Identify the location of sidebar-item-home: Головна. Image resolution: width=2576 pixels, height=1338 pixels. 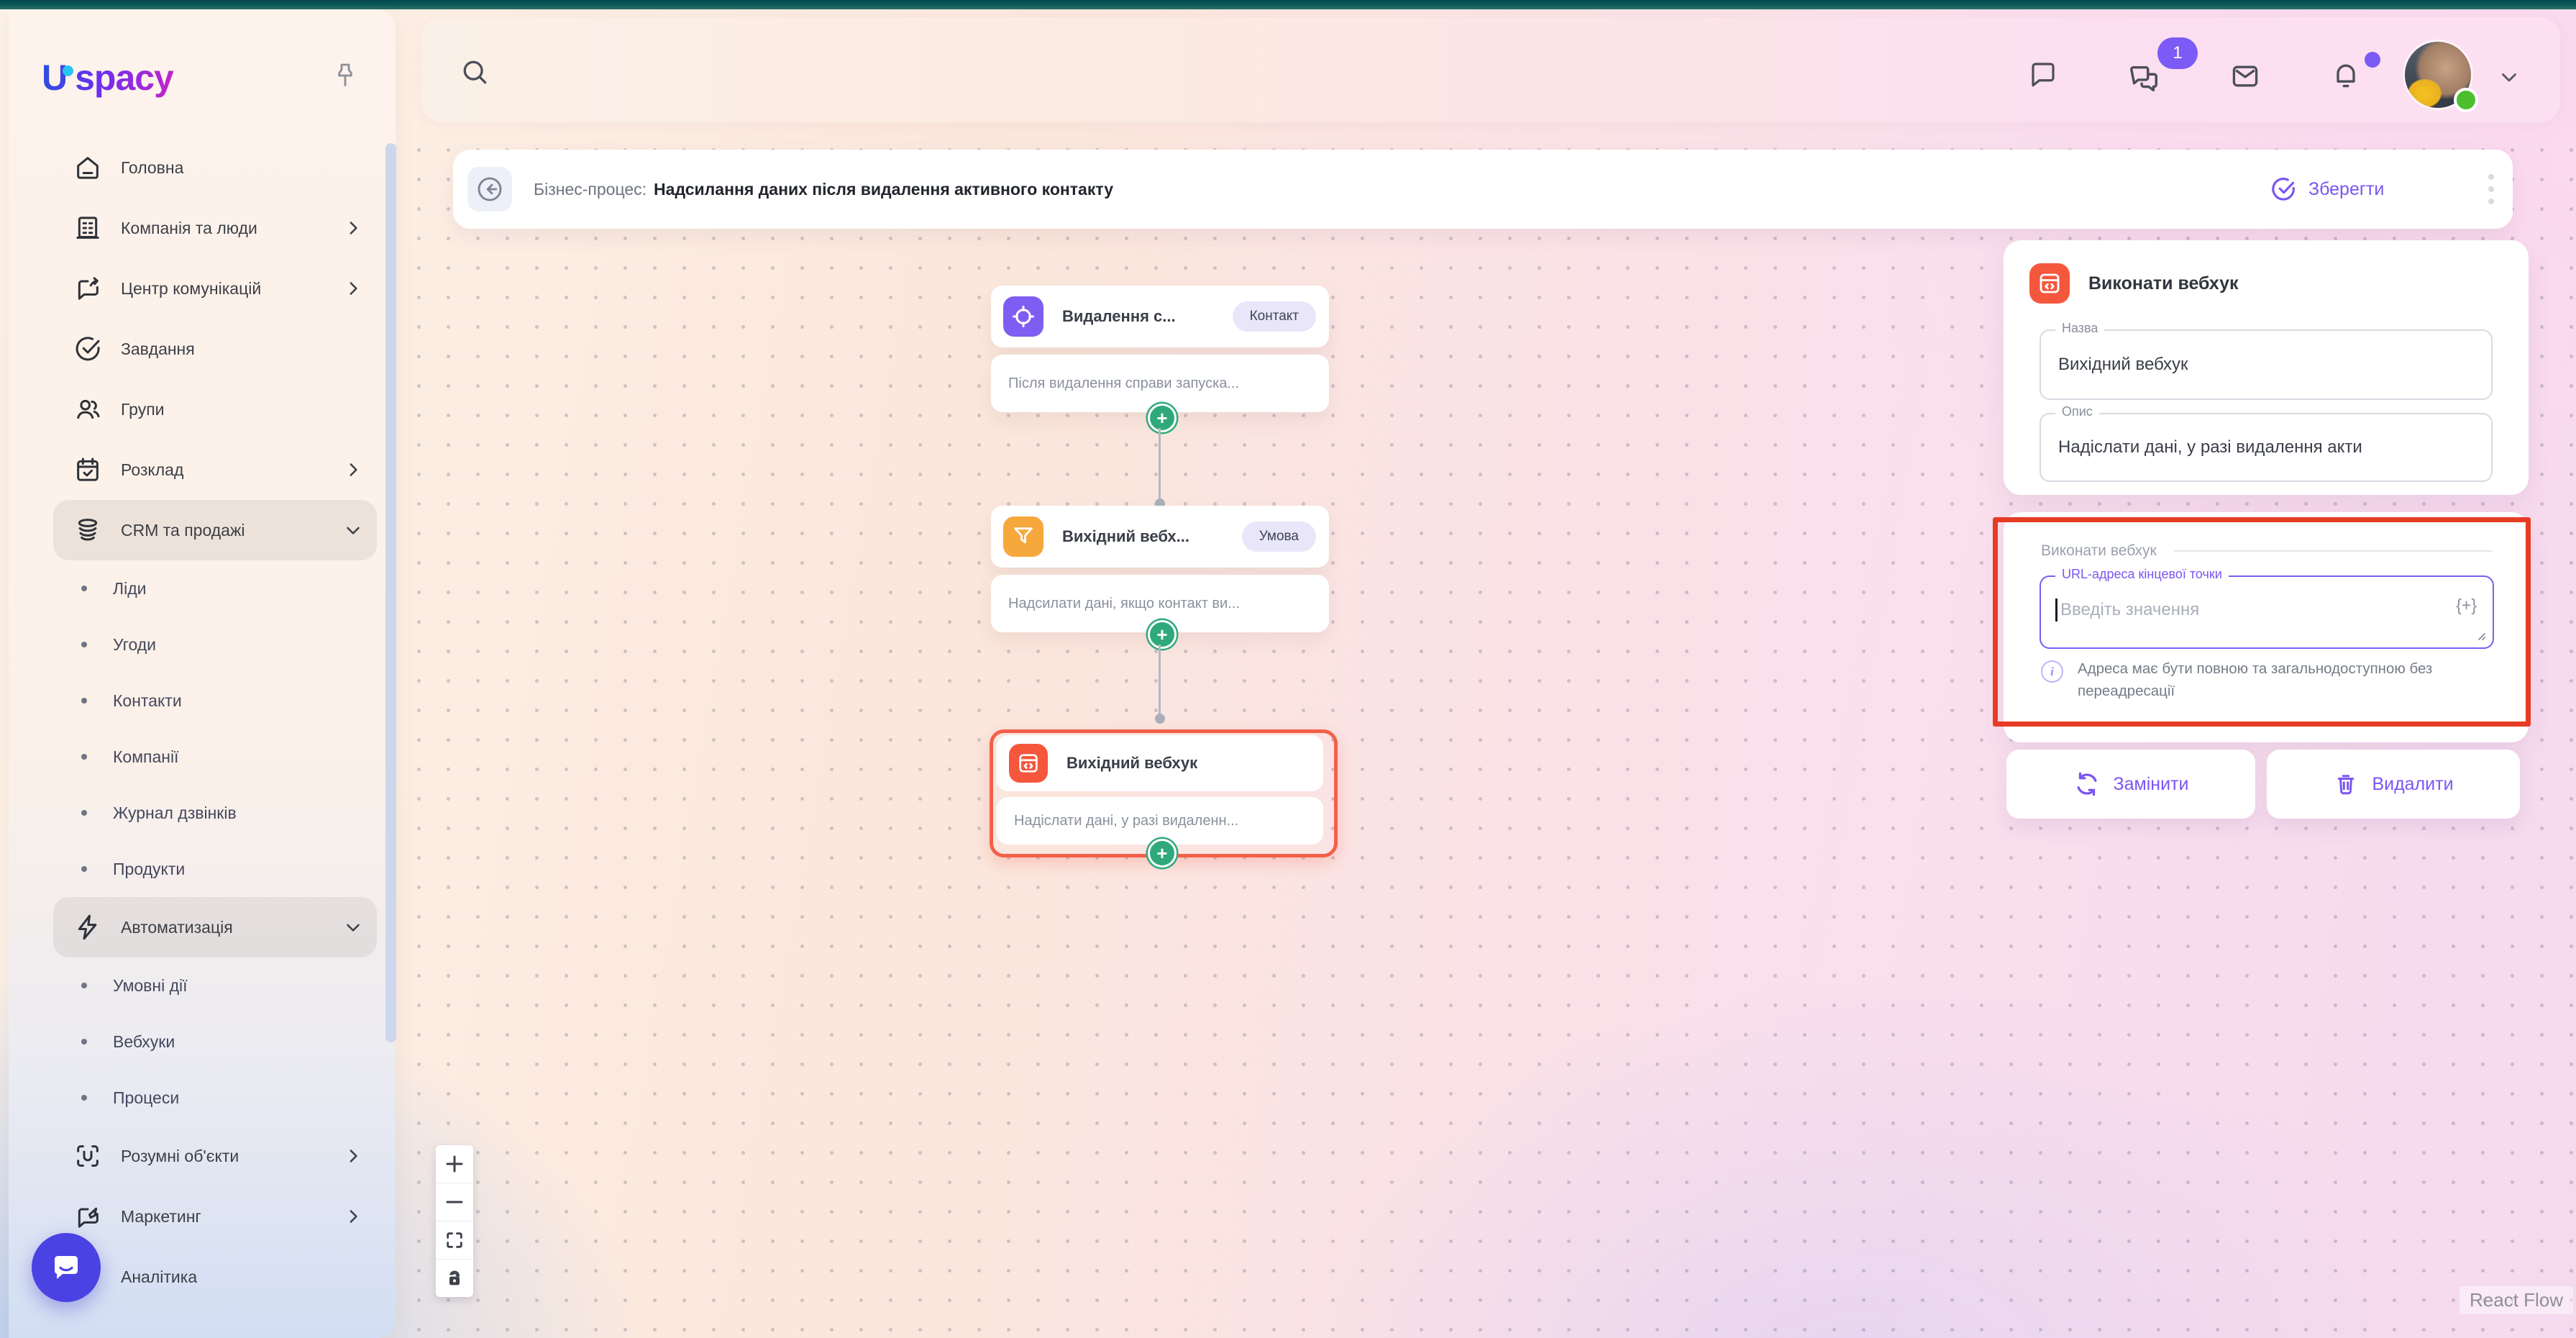
(215, 167).